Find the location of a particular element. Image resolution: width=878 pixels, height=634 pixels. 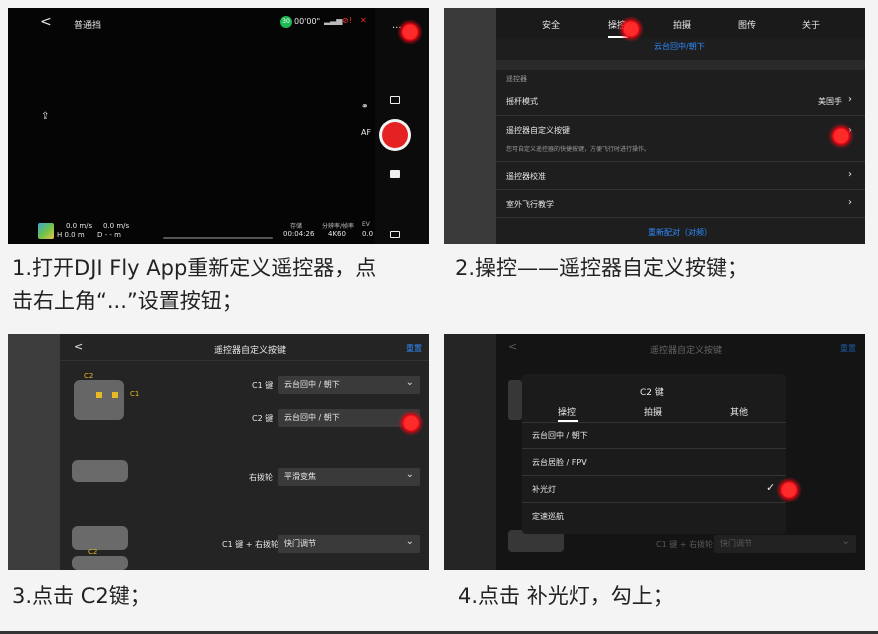

re-pair-link: 重新配对（对频） is located at coordinates (680, 232).